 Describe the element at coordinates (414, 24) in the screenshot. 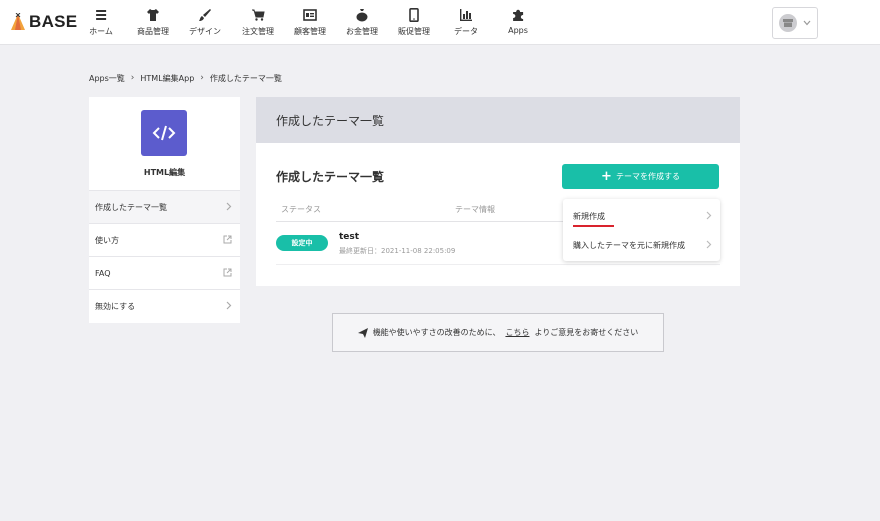

I see `nav-promotion: 販促管理` at that location.